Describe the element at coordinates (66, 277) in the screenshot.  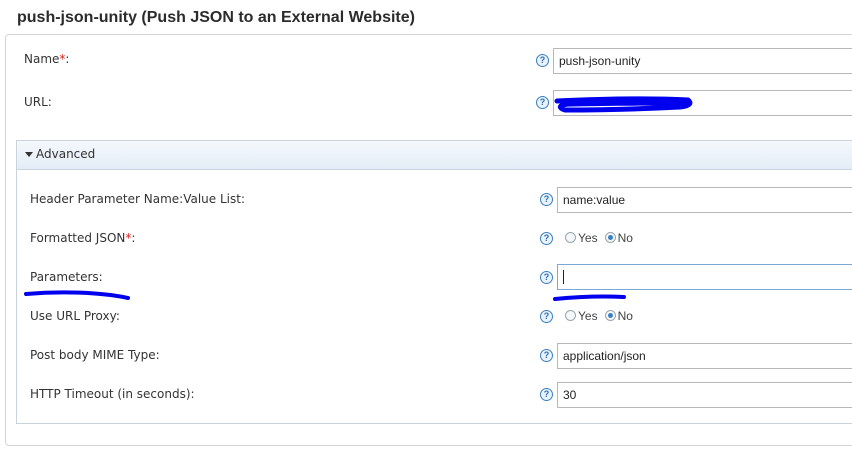
I see `parameters-label: Parameters:` at that location.